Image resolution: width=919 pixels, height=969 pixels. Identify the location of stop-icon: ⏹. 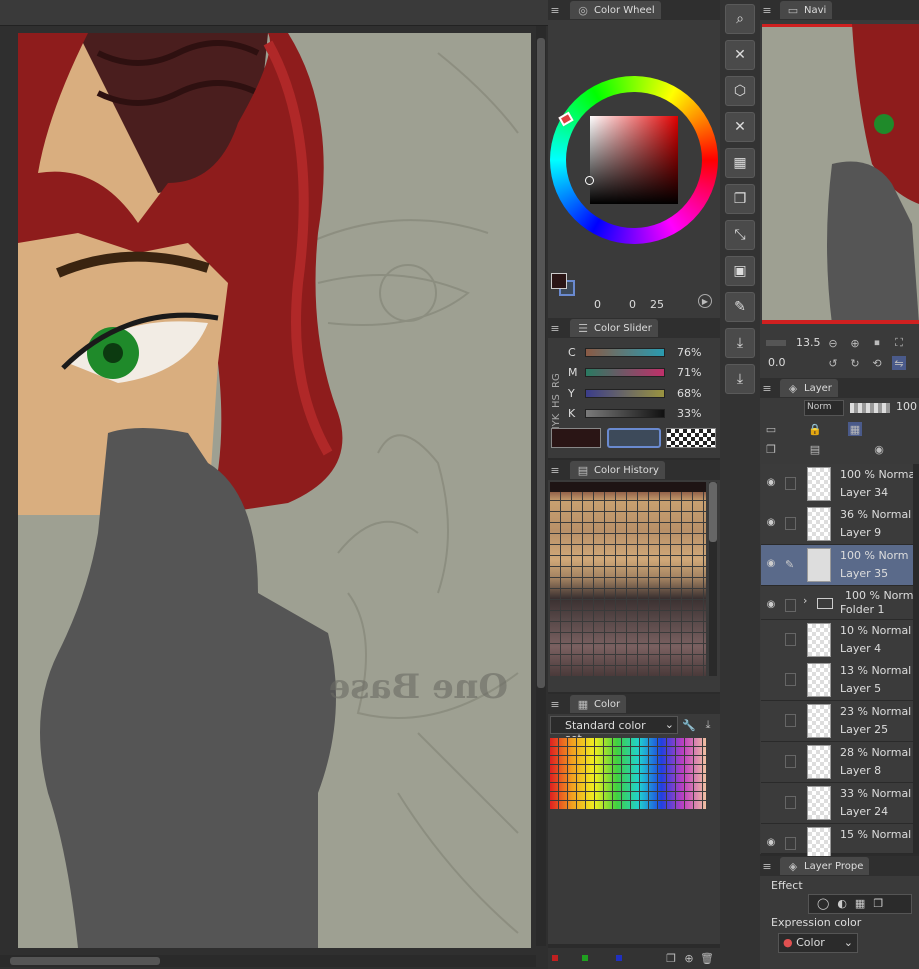
(877, 343).